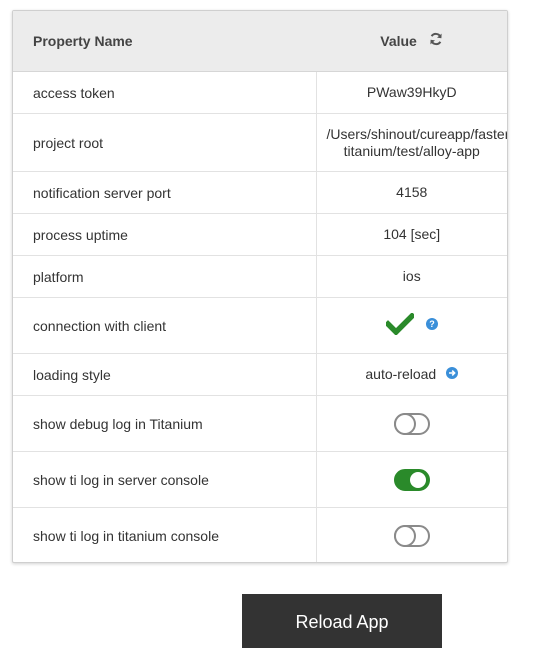 The image size is (536, 662). What do you see at coordinates (165, 92) in the screenshot?
I see `row-name: access token` at bounding box center [165, 92].